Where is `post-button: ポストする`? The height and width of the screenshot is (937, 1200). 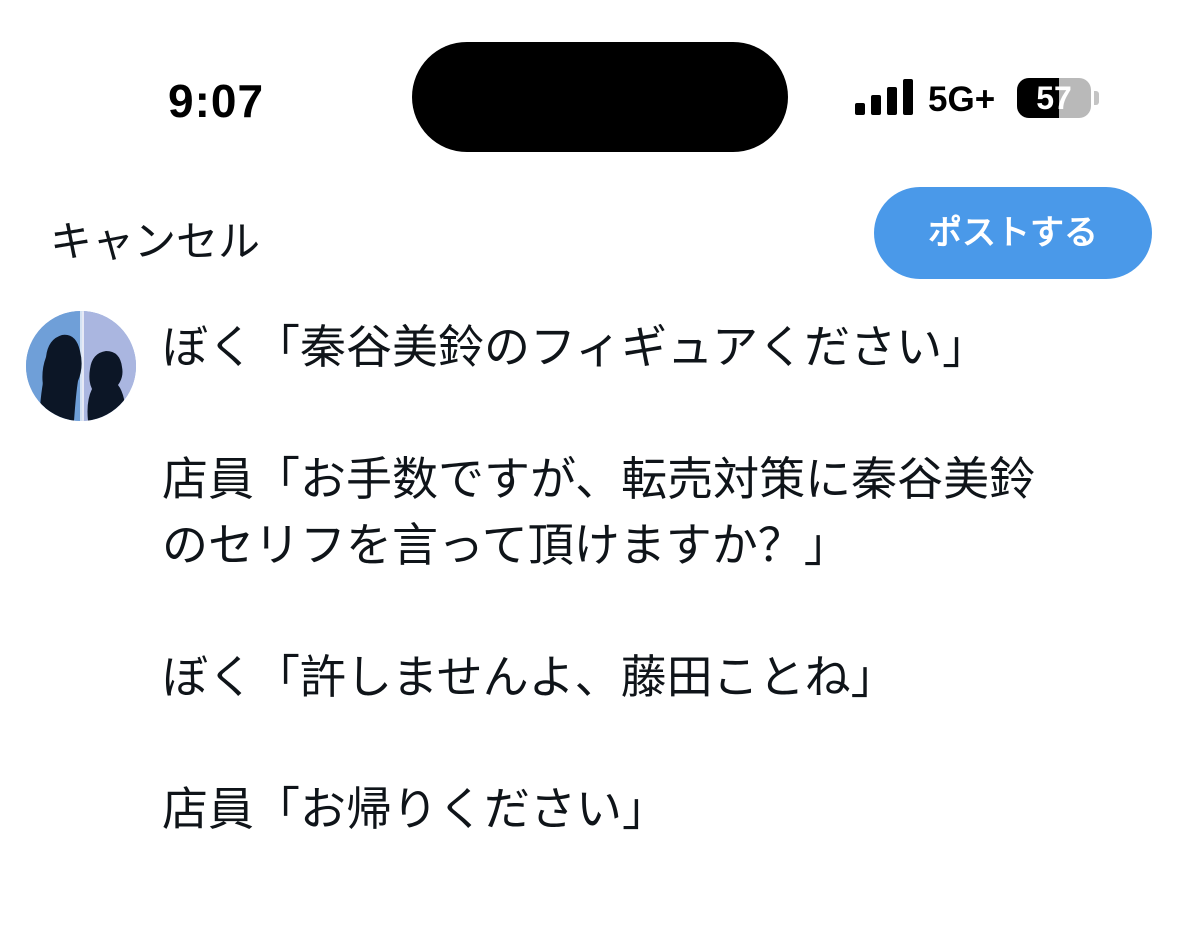
post-button: ポストする is located at coordinates (1013, 233).